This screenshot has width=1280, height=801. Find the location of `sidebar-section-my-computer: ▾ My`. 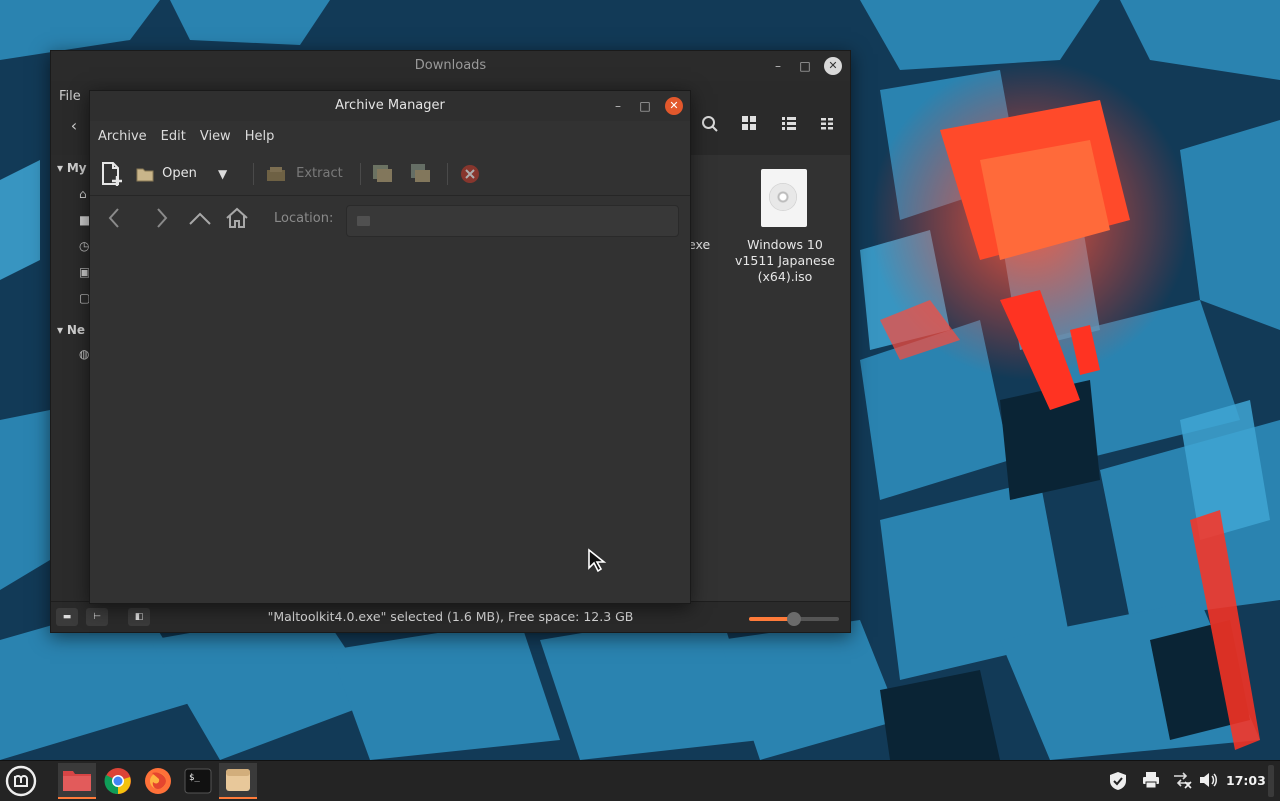

sidebar-section-my-computer: ▾ My is located at coordinates (72, 168).